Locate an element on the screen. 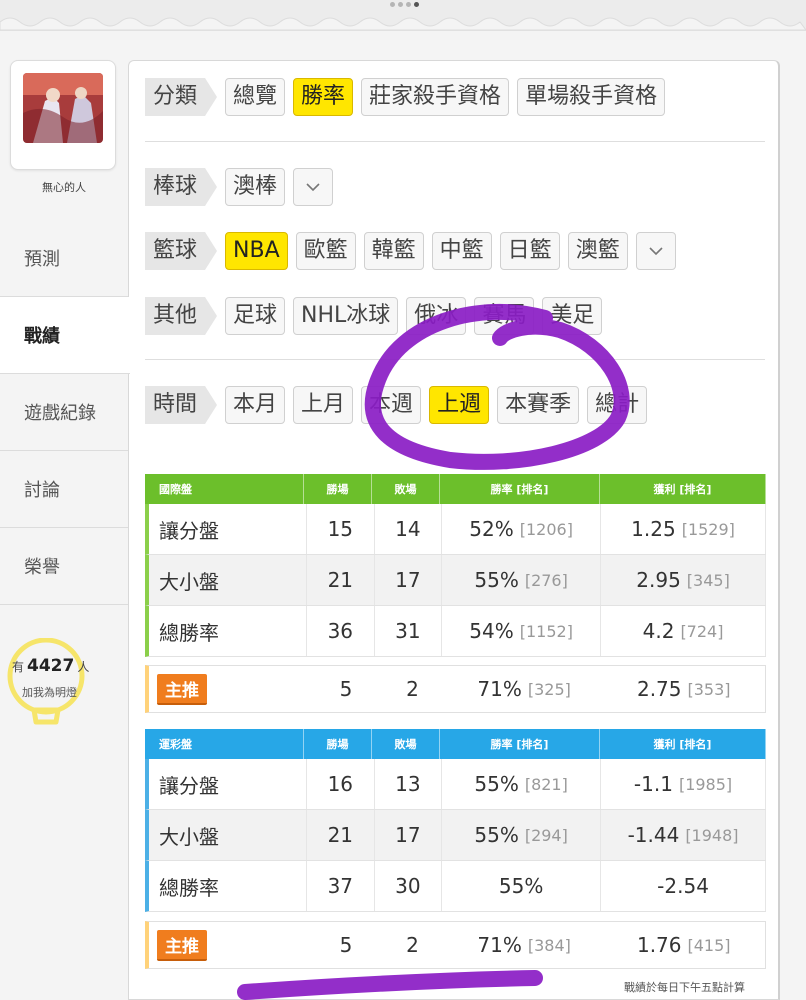 This screenshot has width=806, height=1000. profit-cell: 1.76 [415] is located at coordinates (683, 945).